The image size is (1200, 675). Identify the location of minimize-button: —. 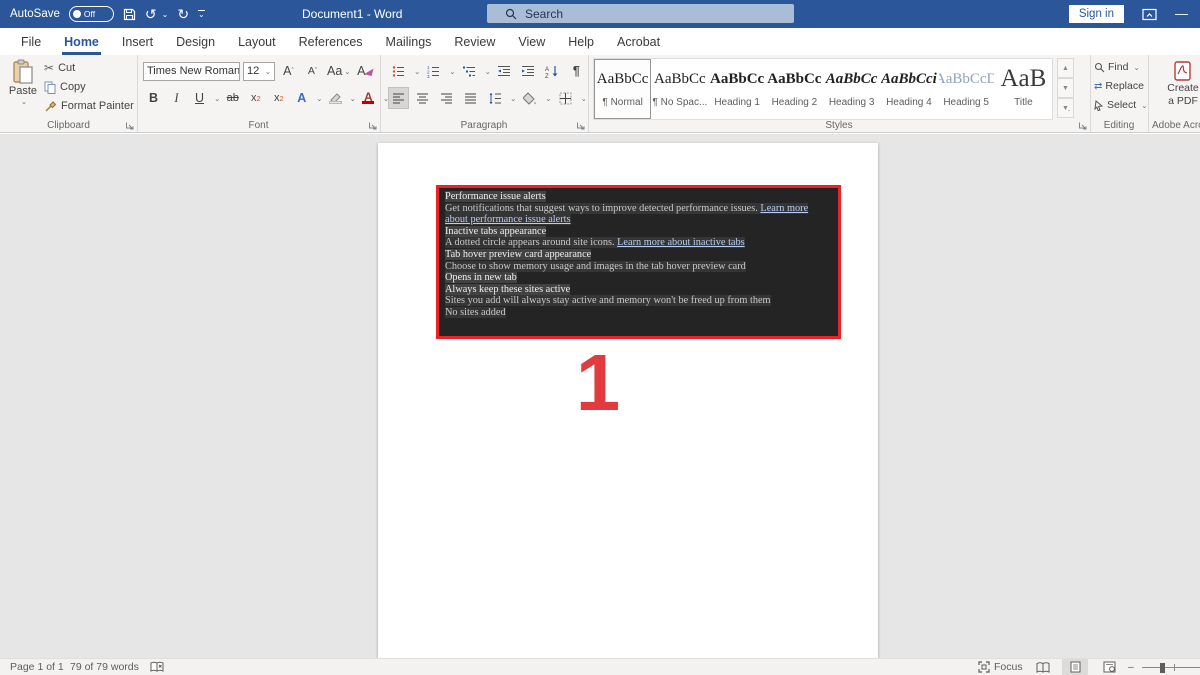
(1181, 14).